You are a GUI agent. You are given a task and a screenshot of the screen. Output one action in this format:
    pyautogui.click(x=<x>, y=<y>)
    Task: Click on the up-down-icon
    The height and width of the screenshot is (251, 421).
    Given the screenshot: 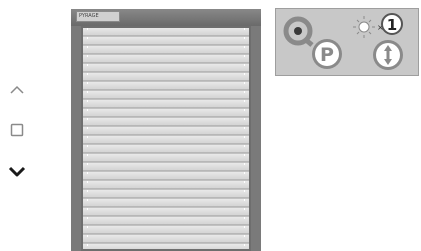 What is the action you would take?
    pyautogui.click(x=388, y=55)
    